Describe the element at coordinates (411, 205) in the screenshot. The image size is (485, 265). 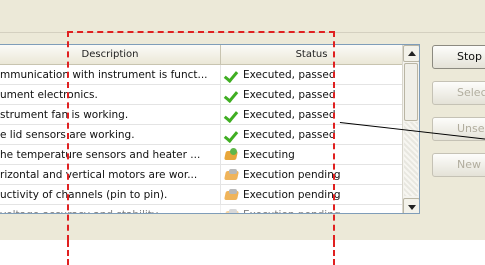
I see `scroll-down-arrow-icon` at that location.